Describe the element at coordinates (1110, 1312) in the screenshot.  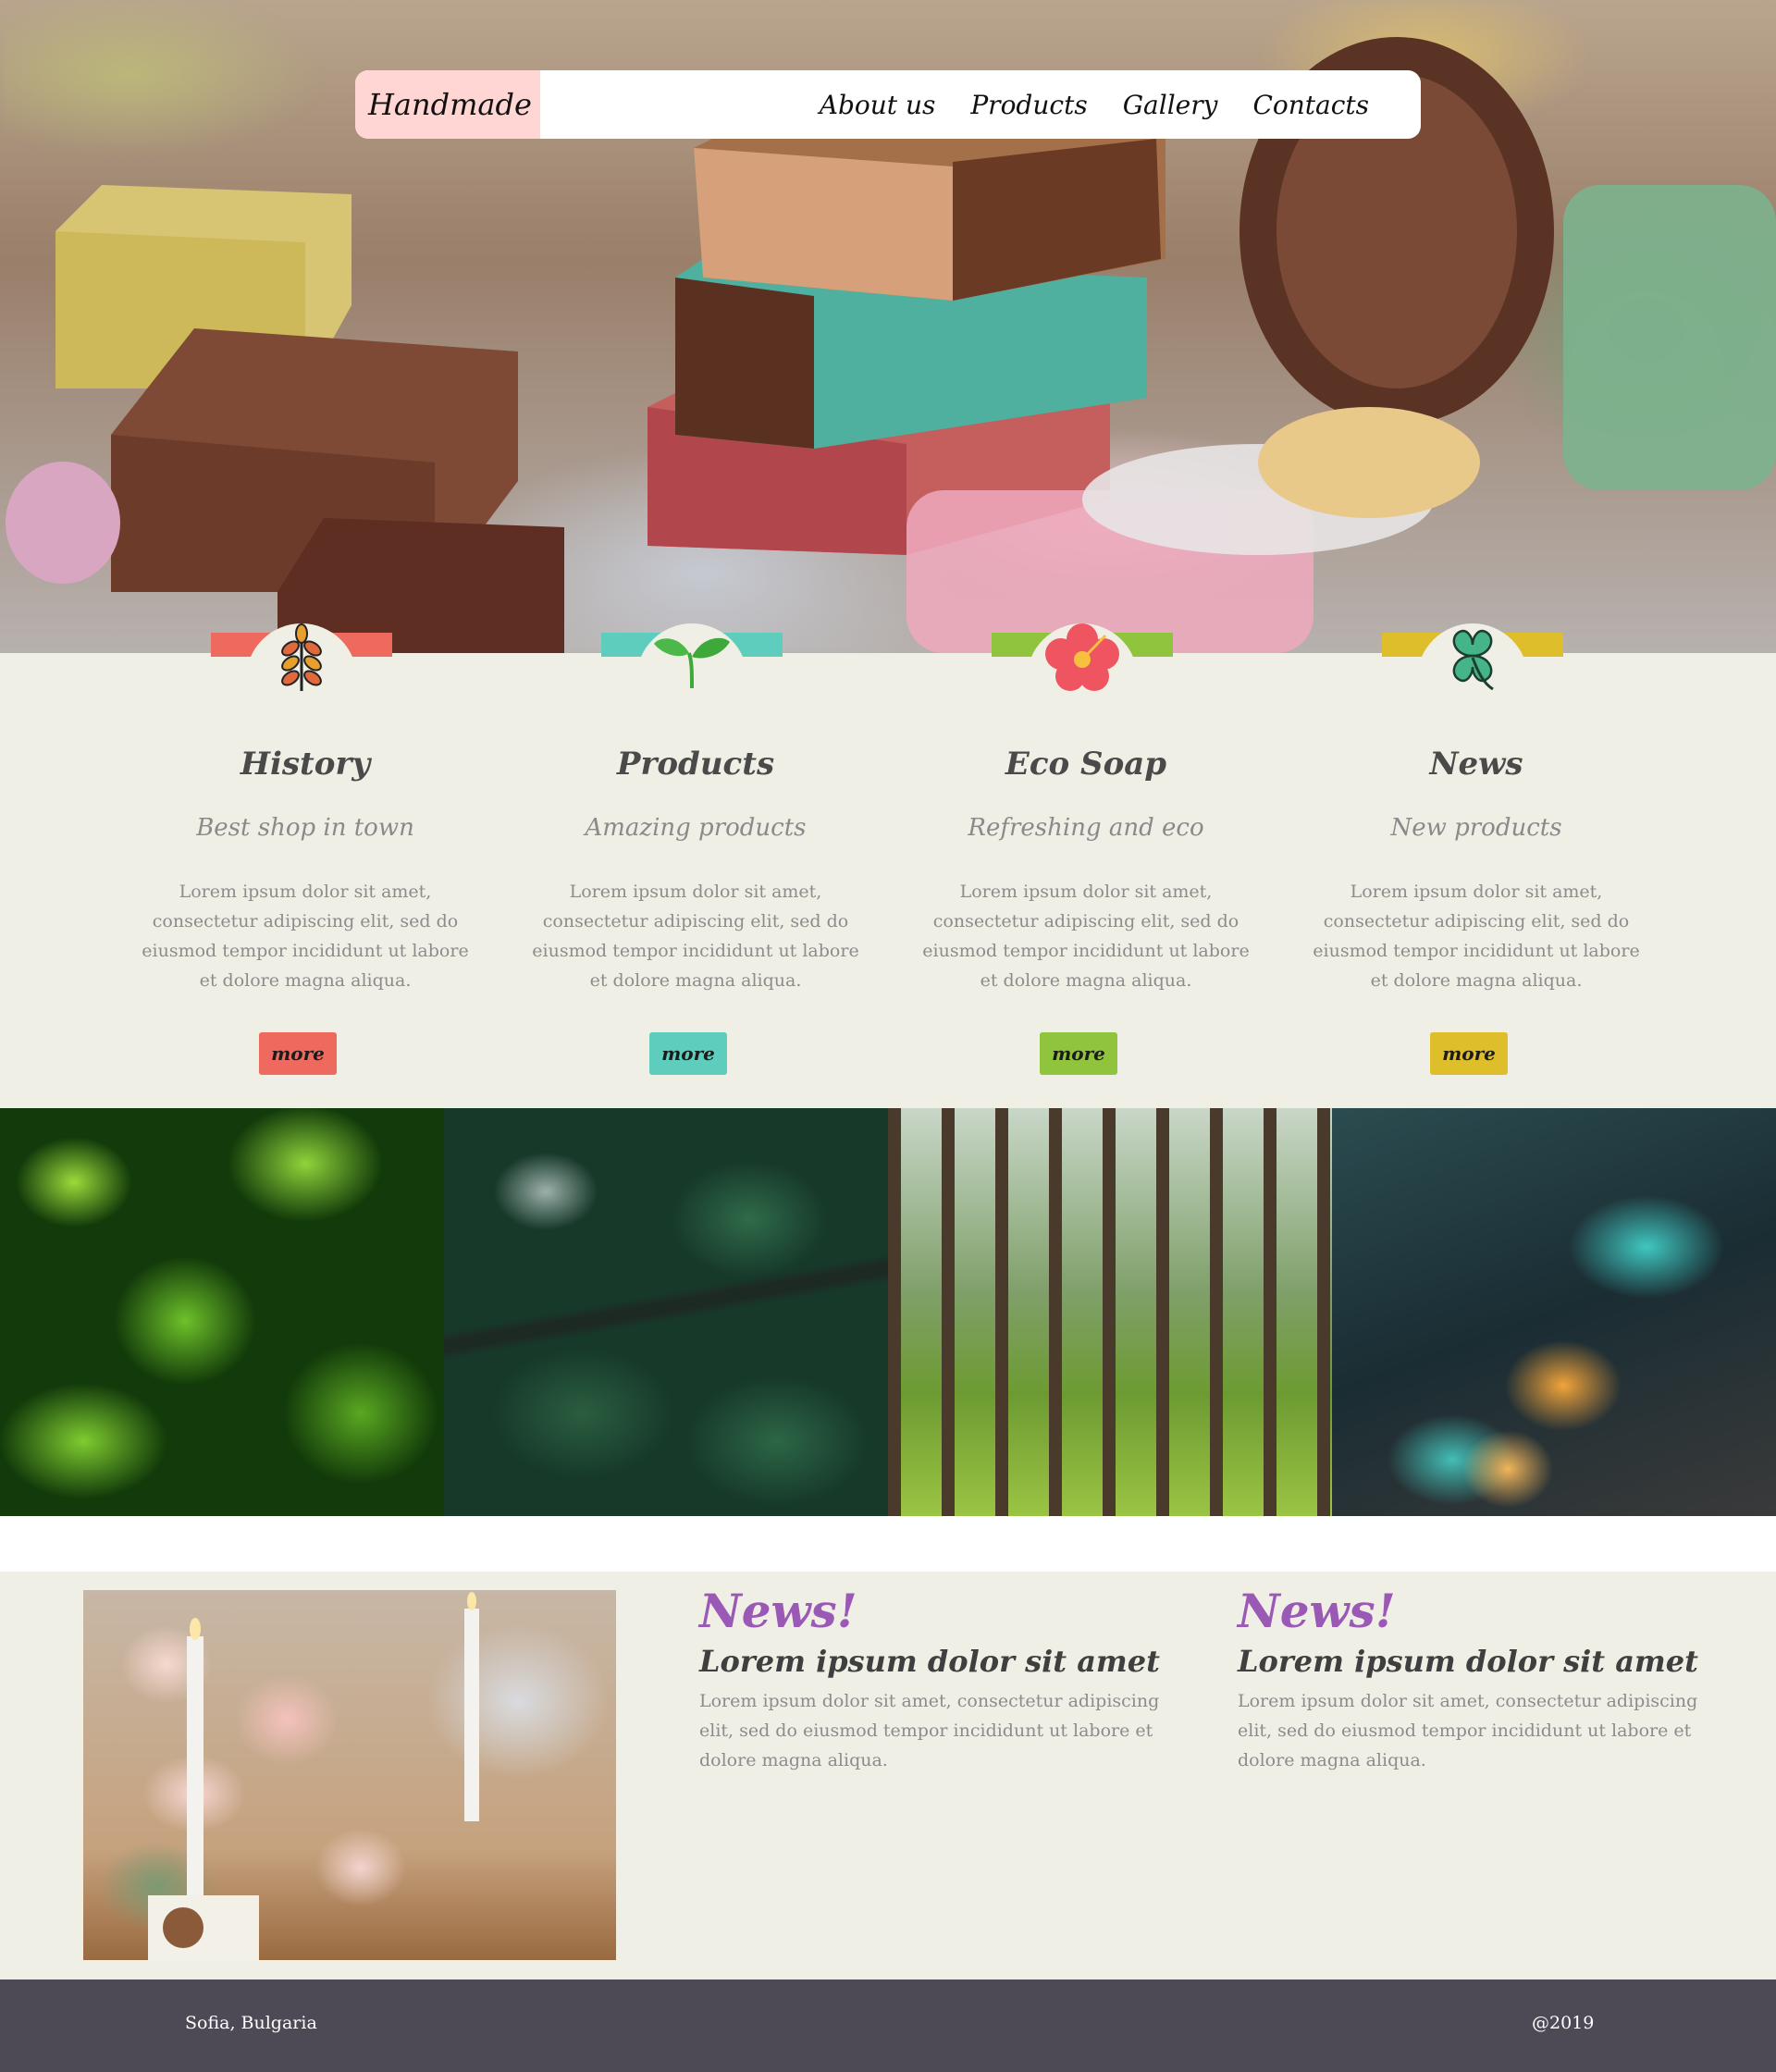
I see `pine-forest-photo` at that location.